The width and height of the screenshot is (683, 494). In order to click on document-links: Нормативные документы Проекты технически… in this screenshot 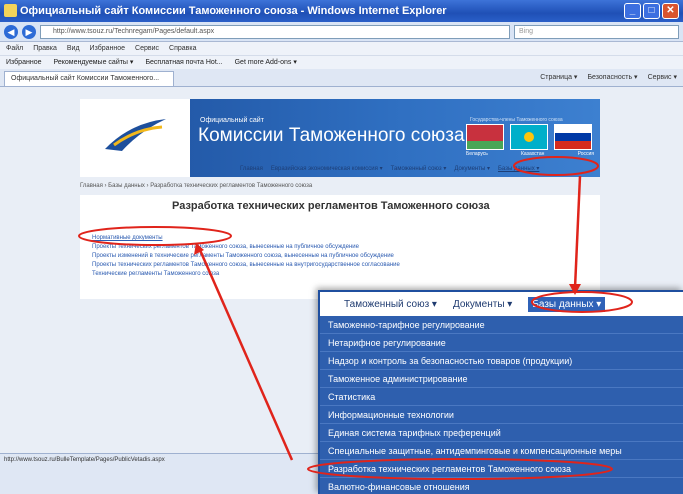, I will do `click(246, 256)`.